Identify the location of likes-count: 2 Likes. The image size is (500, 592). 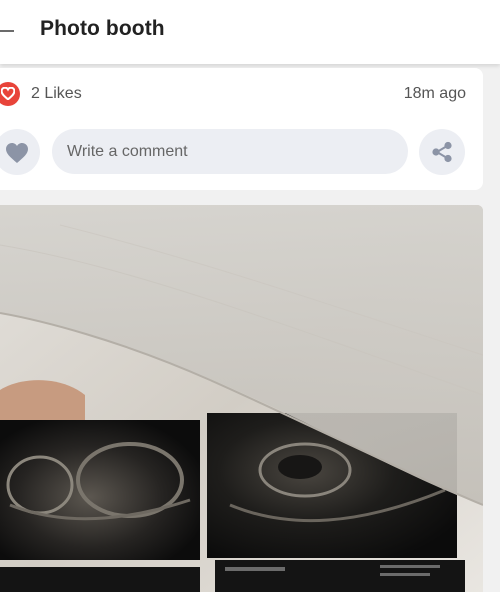
(56, 94).